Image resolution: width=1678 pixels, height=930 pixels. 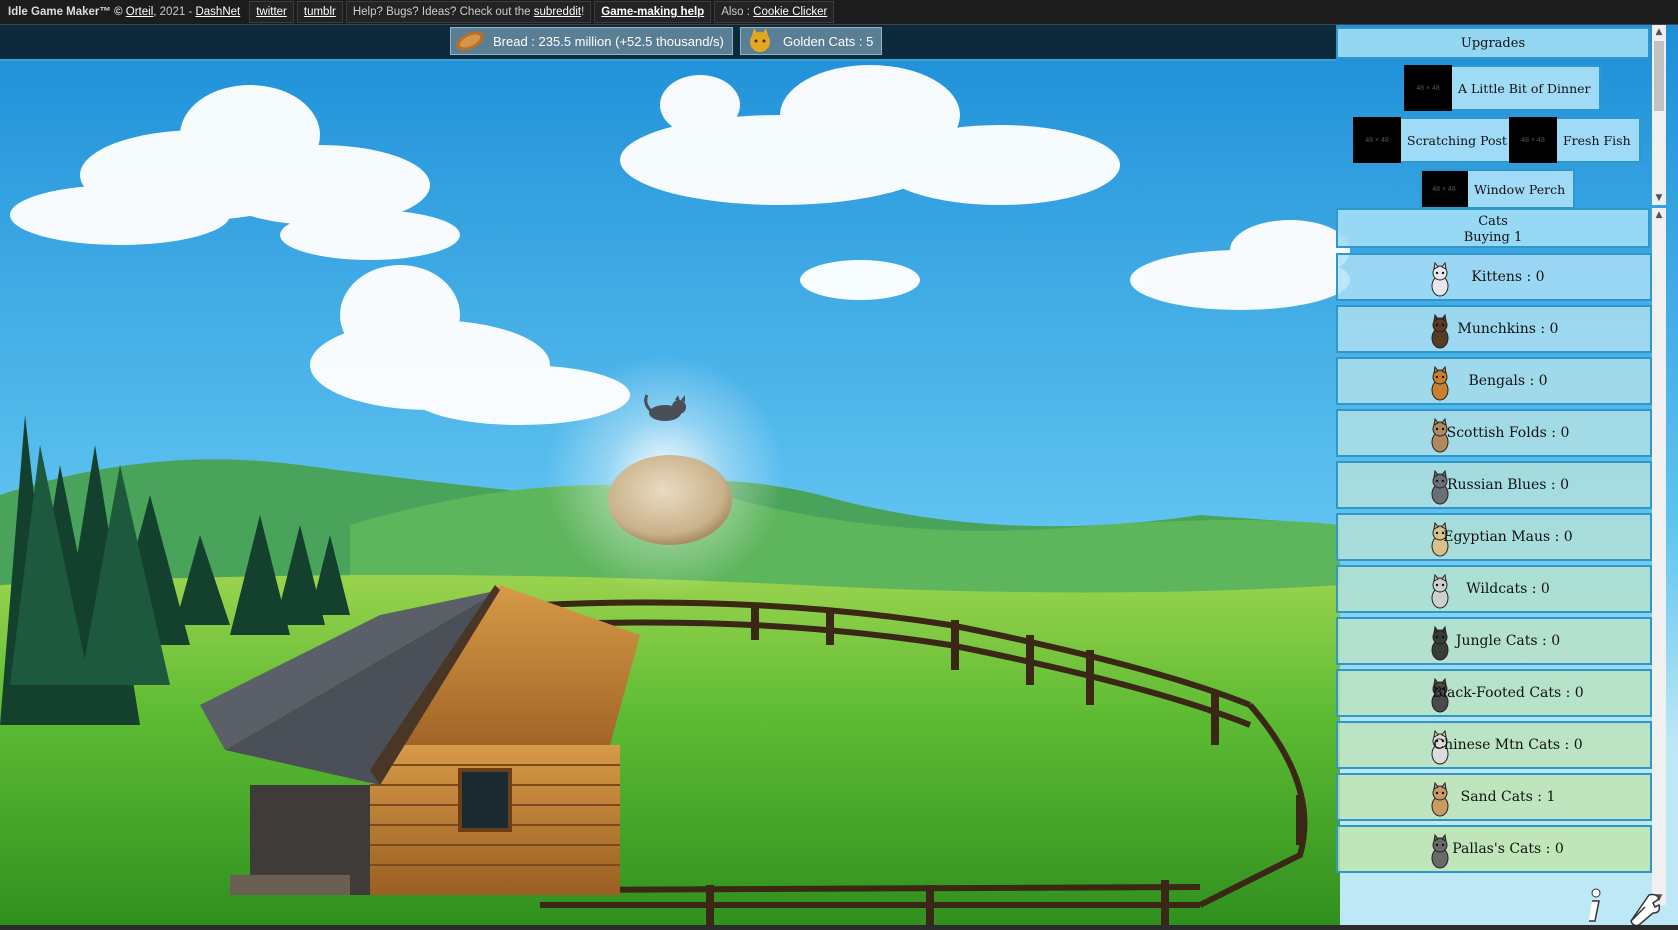 What do you see at coordinates (67, 12) in the screenshot?
I see `app-title: Idle Game Maker™ ©` at bounding box center [67, 12].